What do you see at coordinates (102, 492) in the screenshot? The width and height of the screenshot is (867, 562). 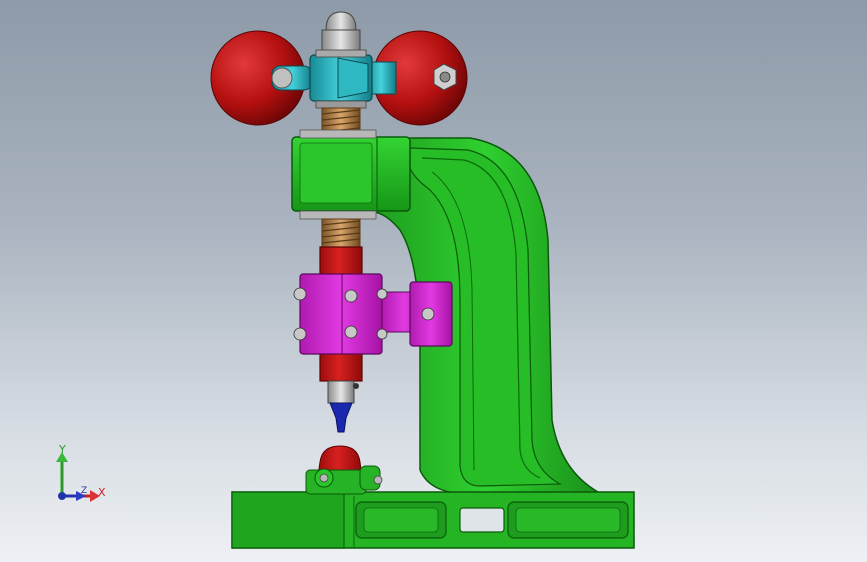 I see `axis-x-label: X` at bounding box center [102, 492].